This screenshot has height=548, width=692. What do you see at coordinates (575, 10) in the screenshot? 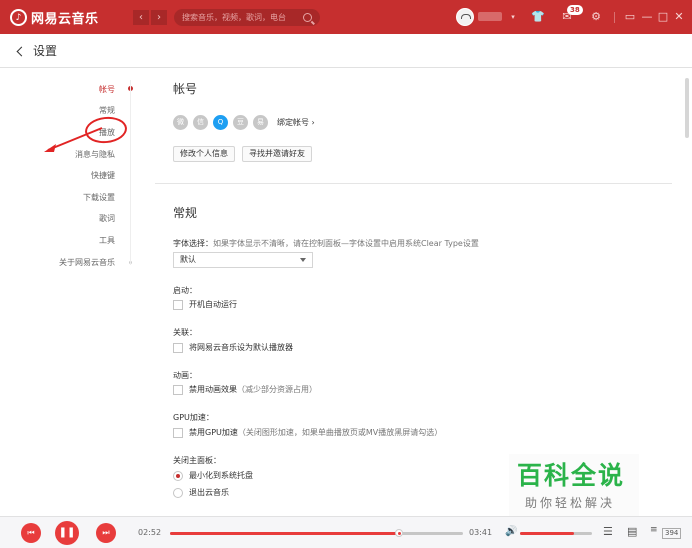
I see `message-badge: 38` at bounding box center [575, 10].